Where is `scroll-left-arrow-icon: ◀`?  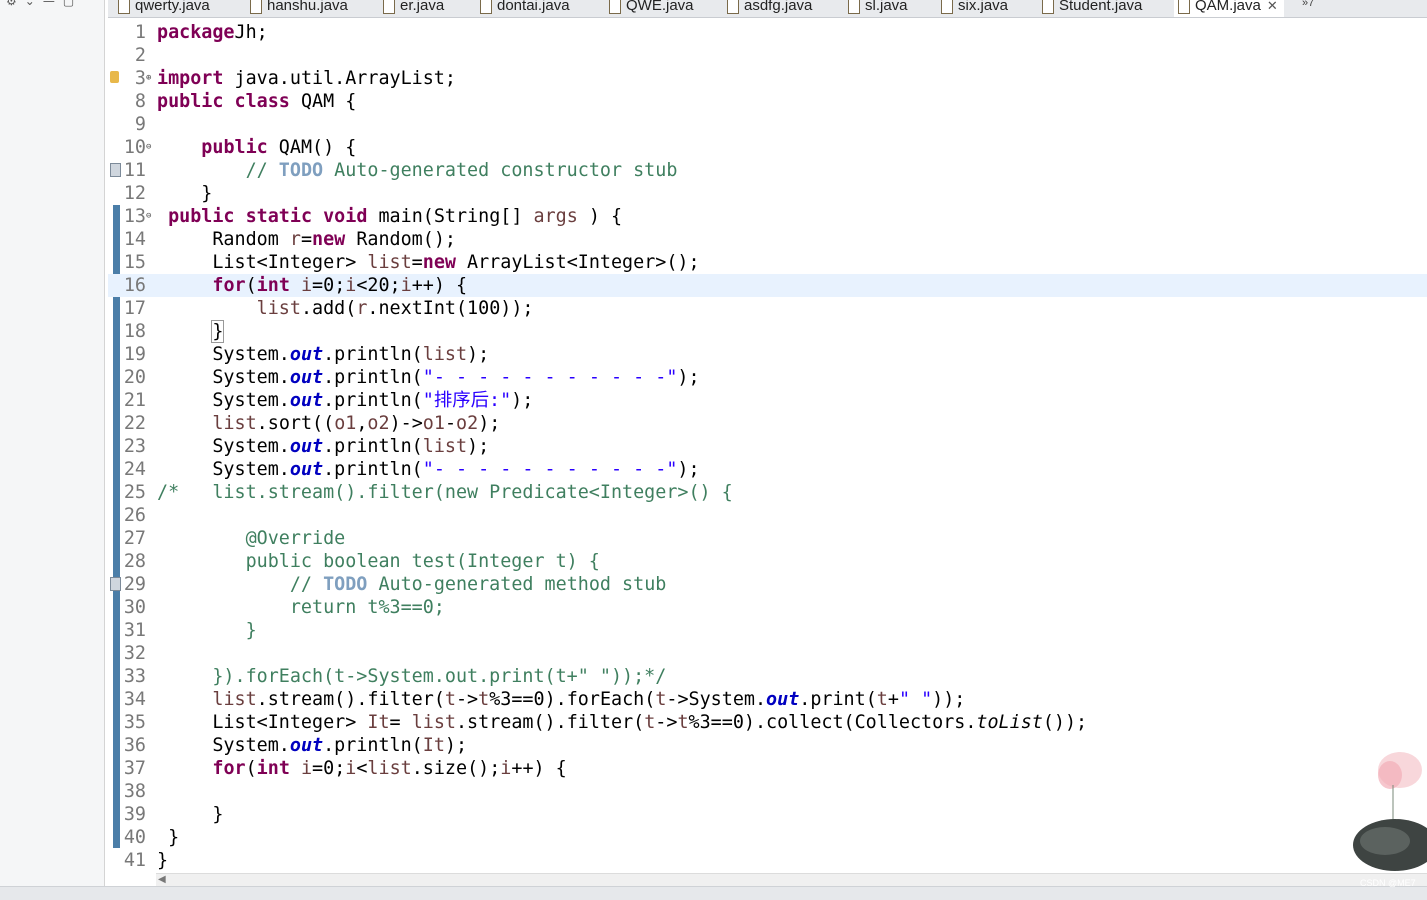 scroll-left-arrow-icon: ◀ is located at coordinates (162, 879).